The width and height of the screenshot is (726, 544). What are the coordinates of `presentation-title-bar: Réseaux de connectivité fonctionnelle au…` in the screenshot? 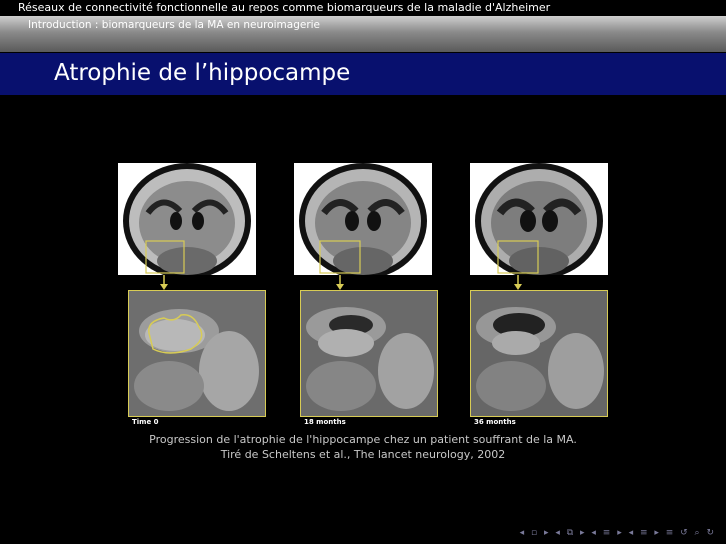 It's located at (363, 8).